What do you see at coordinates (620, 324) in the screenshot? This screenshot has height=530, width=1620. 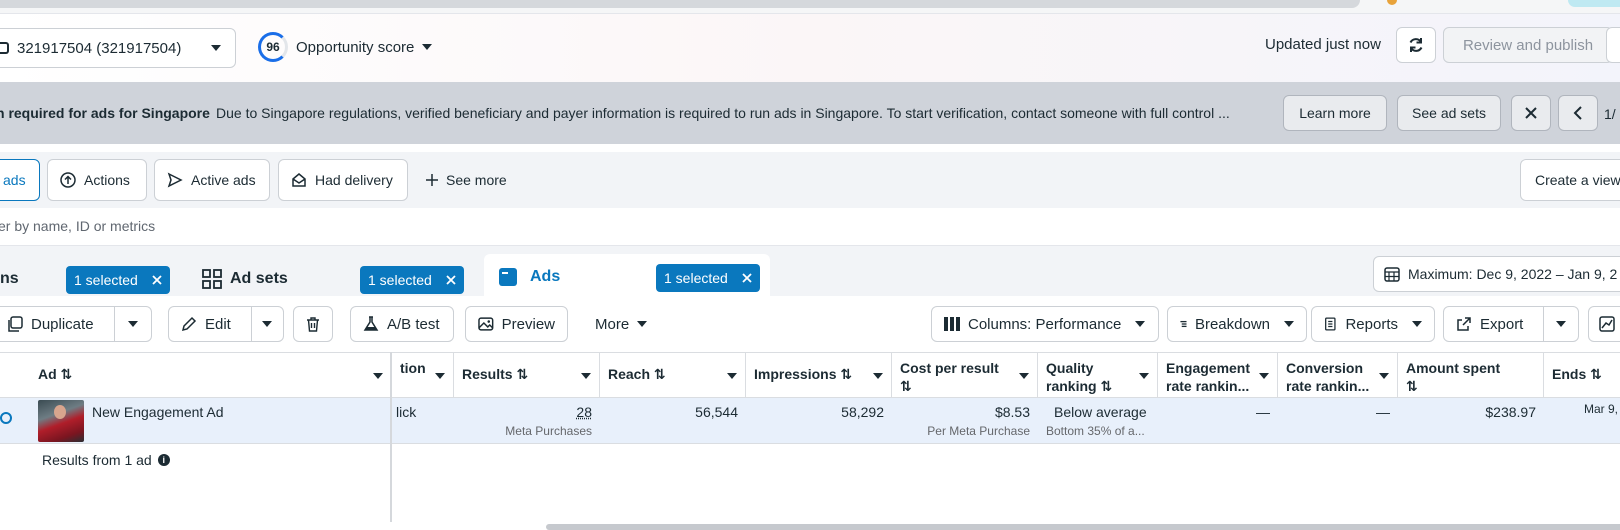 I see `more-button: More` at bounding box center [620, 324].